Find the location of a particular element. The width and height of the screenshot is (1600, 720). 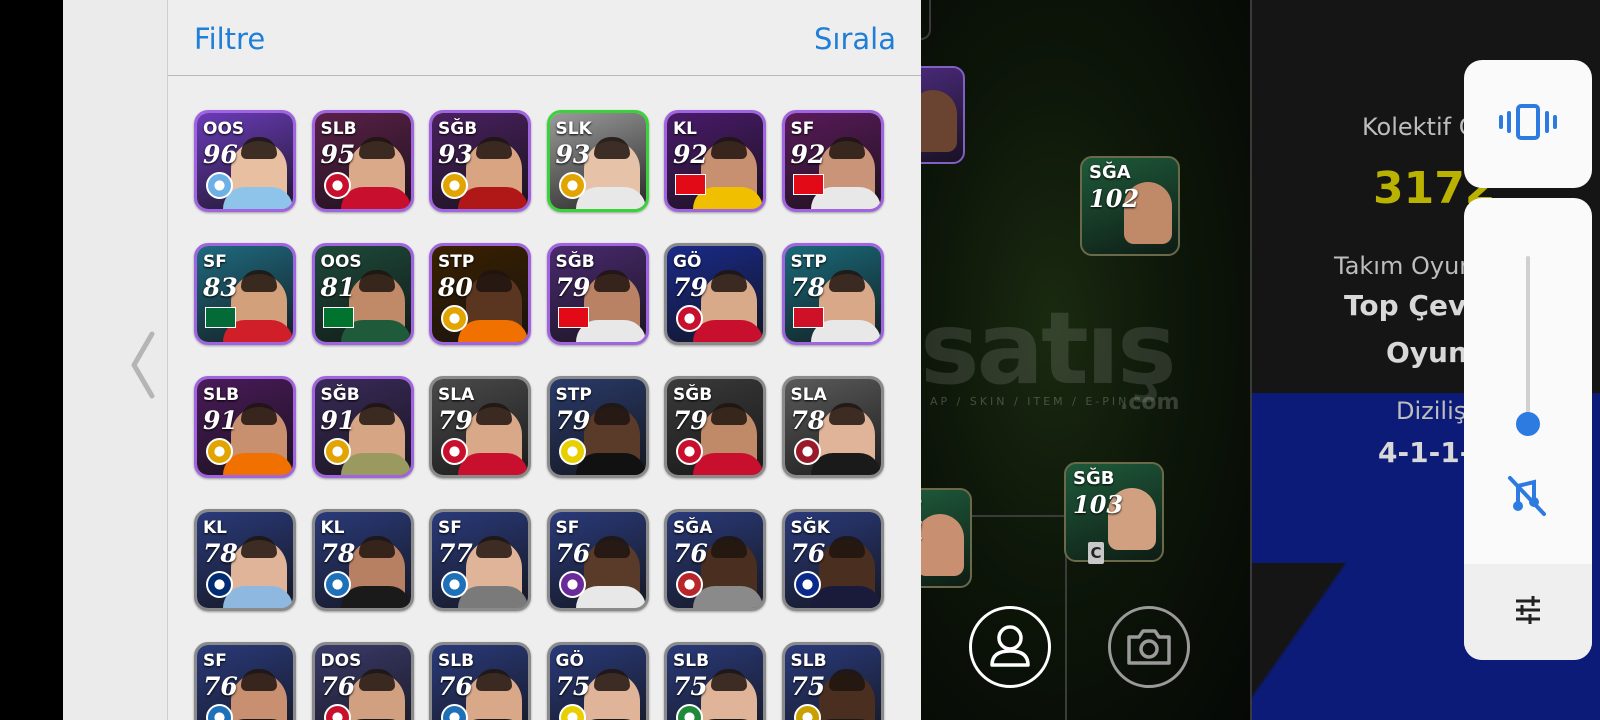

player-card: SĞA 76 is located at coordinates (715, 560).